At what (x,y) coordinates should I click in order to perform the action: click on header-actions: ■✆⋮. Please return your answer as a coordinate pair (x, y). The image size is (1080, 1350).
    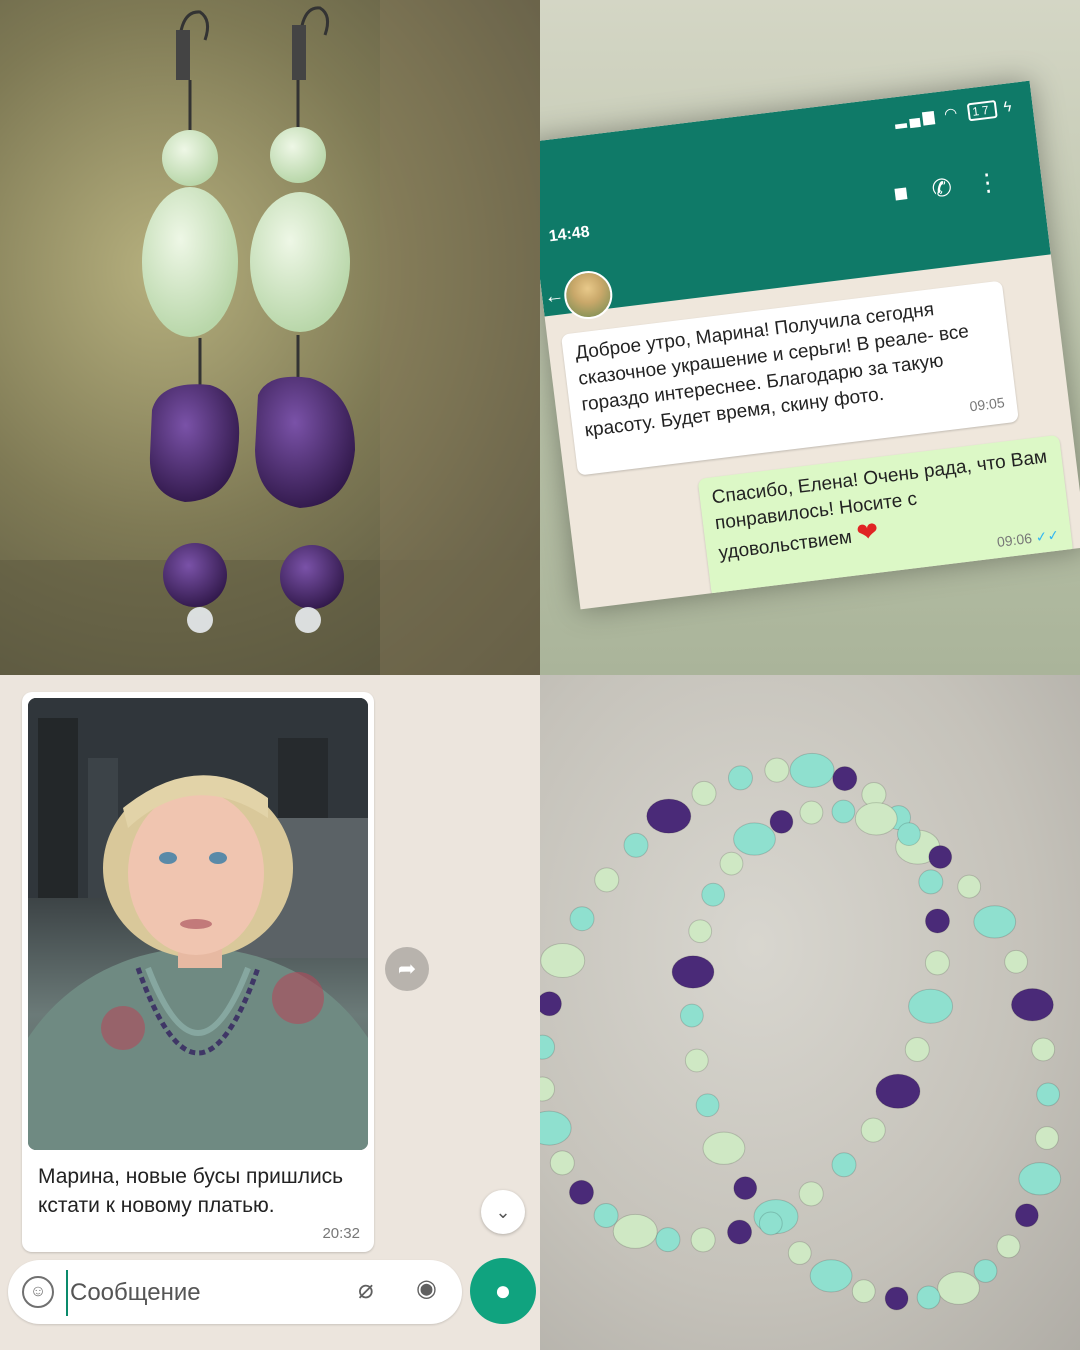
    Looking at the image, I should click on (958, 186).